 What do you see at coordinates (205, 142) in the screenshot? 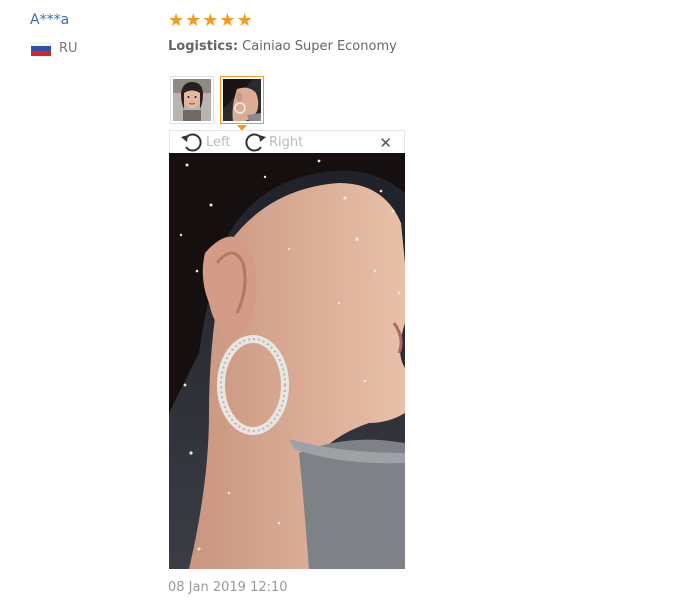
I see `rotate-left-button: Left` at bounding box center [205, 142].